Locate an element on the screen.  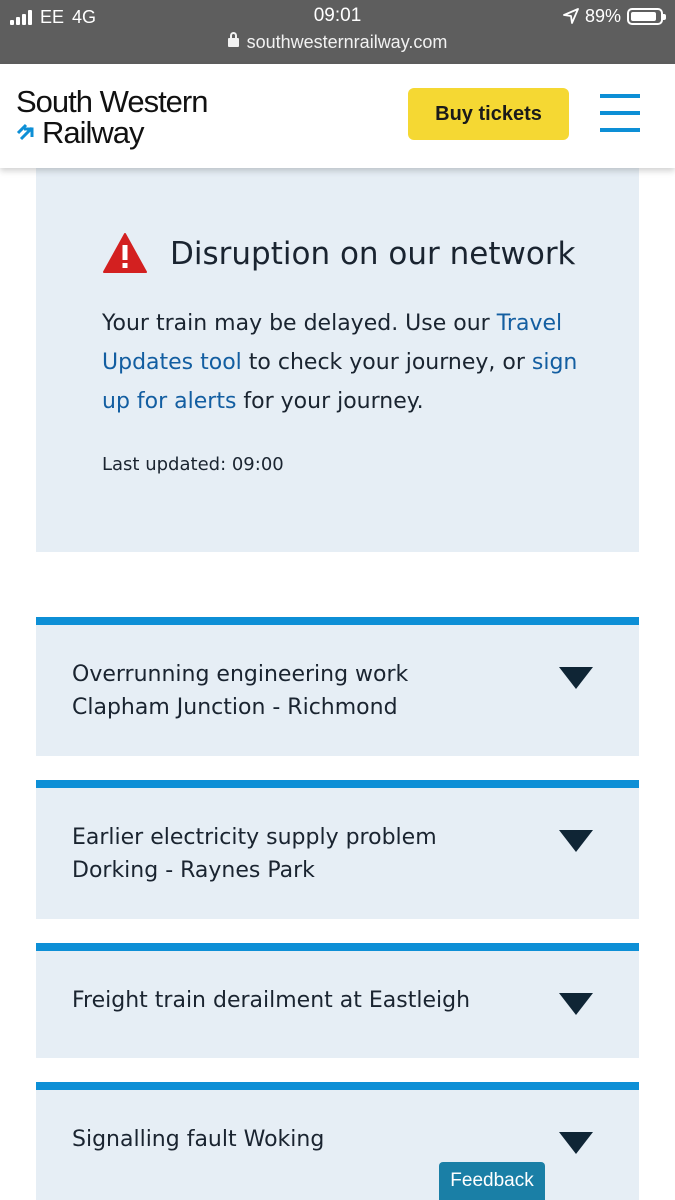
location-arrow-icon is located at coordinates (571, 16).